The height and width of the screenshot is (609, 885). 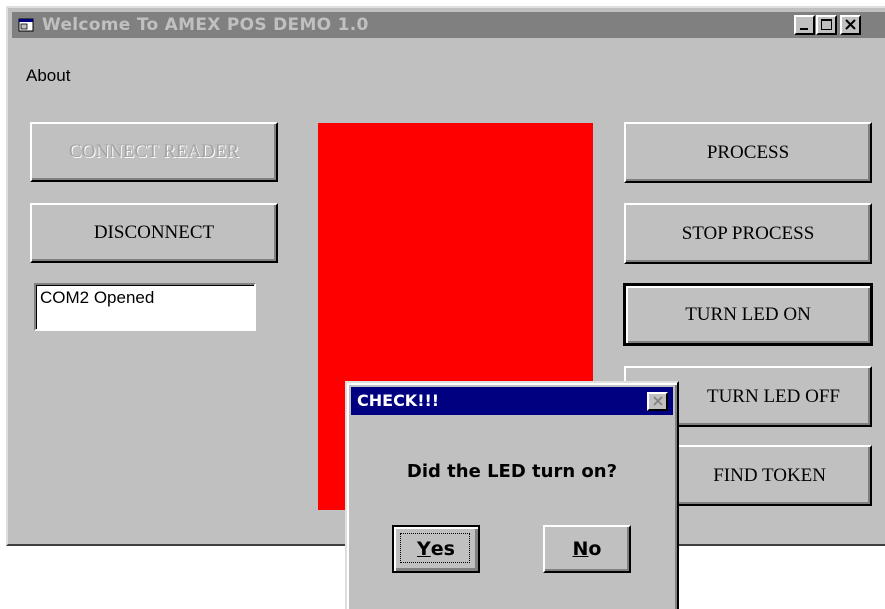 I want to click on minimize-button, so click(x=804, y=25).